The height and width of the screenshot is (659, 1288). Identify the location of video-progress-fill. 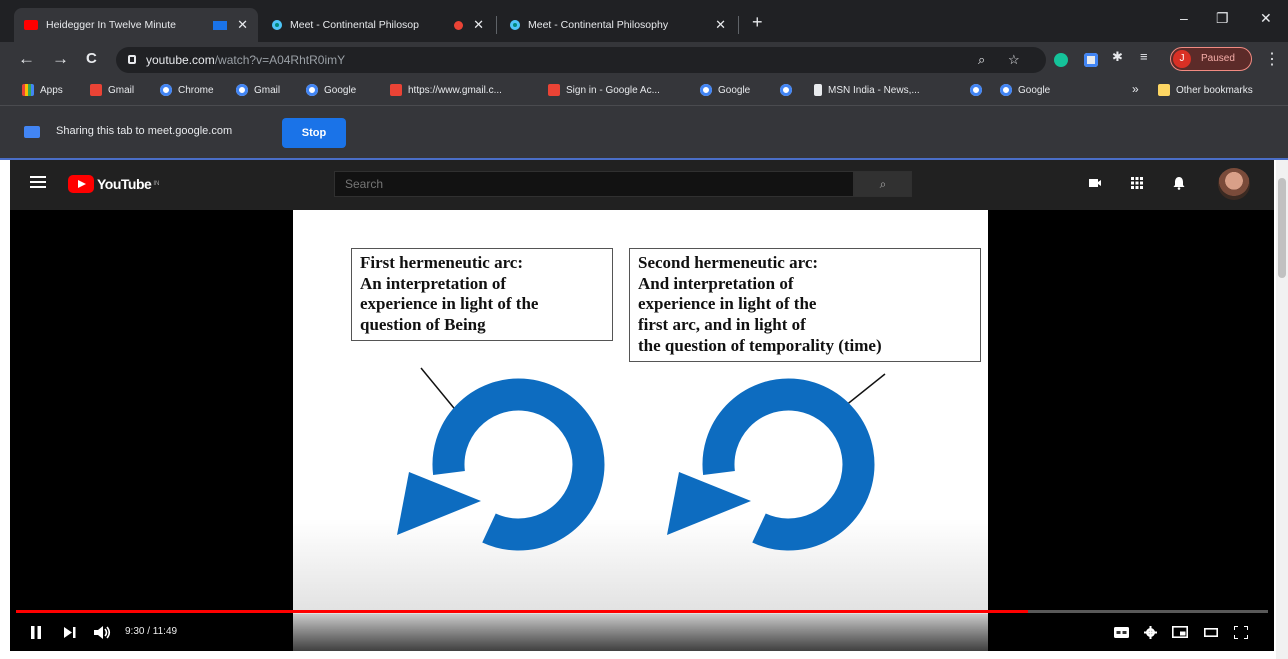
(522, 611).